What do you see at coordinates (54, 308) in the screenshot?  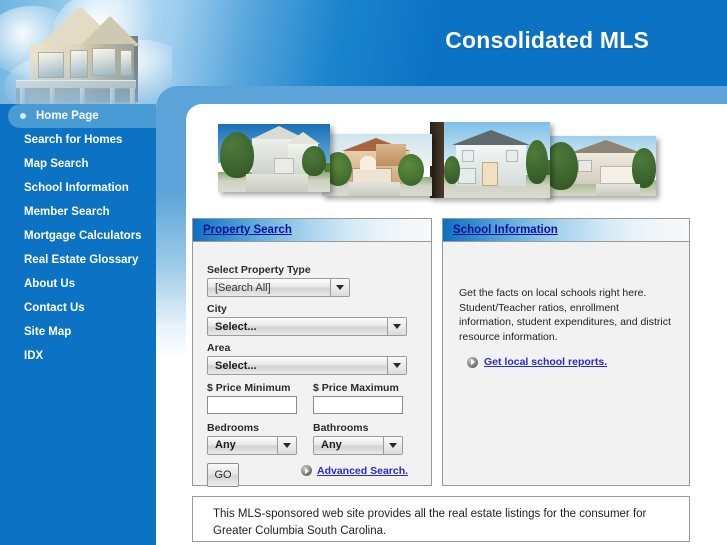 I see `sidebar-item-label: Contact Us` at bounding box center [54, 308].